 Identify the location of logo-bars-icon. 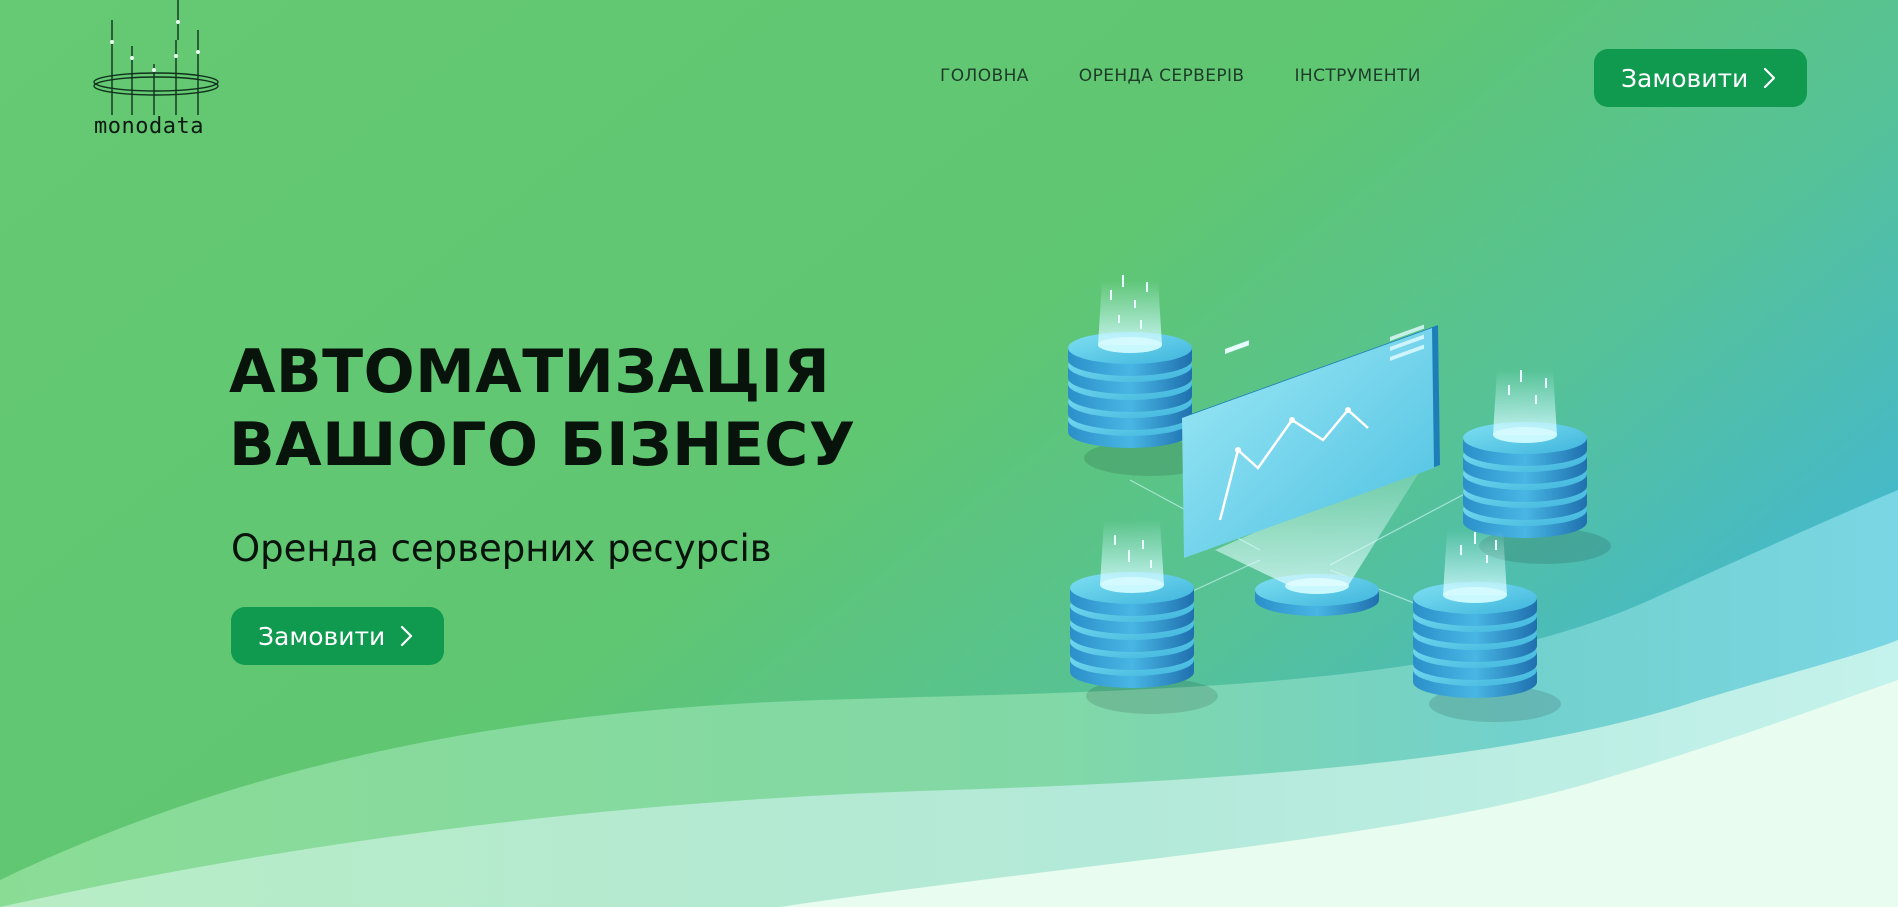
(156, 57).